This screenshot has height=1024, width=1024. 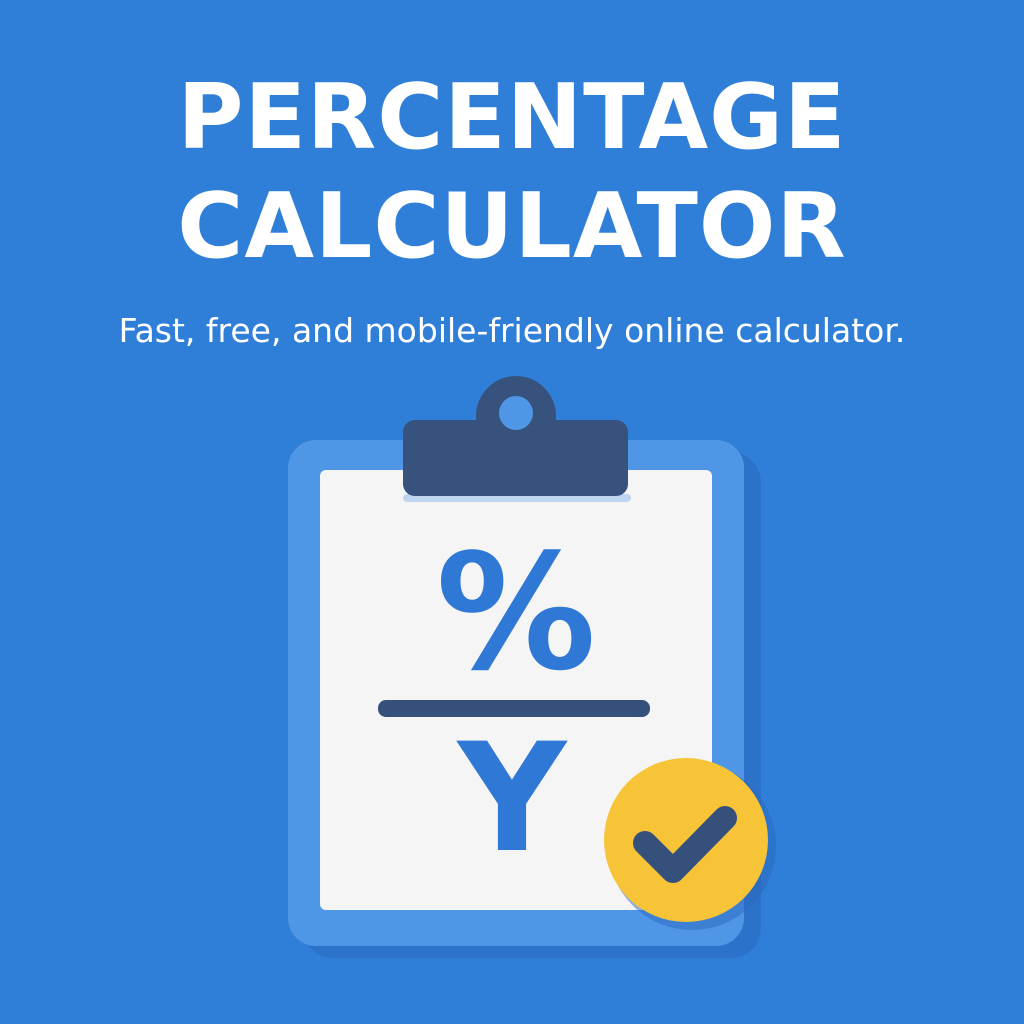 What do you see at coordinates (516, 612) in the screenshot?
I see `percent-symbol: %` at bounding box center [516, 612].